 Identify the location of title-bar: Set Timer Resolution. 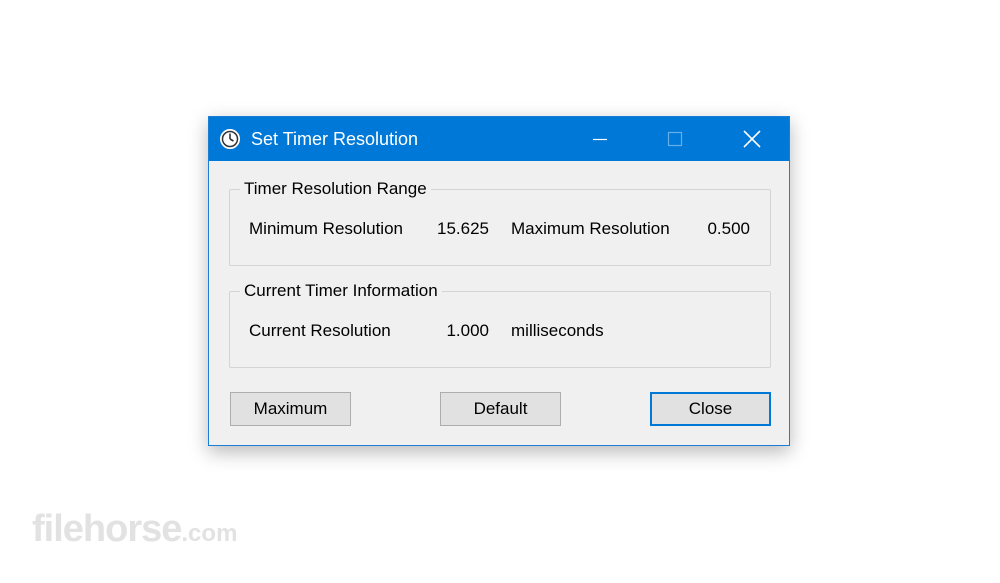
(499, 139).